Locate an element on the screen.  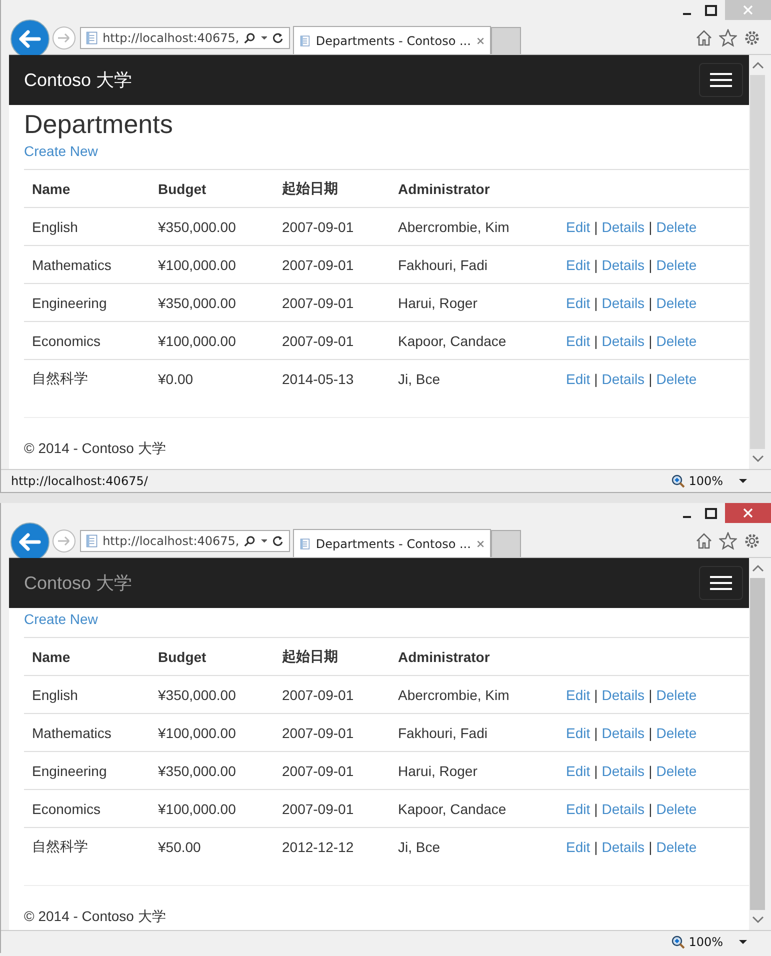
table-cell: Economics is located at coordinates (87, 809).